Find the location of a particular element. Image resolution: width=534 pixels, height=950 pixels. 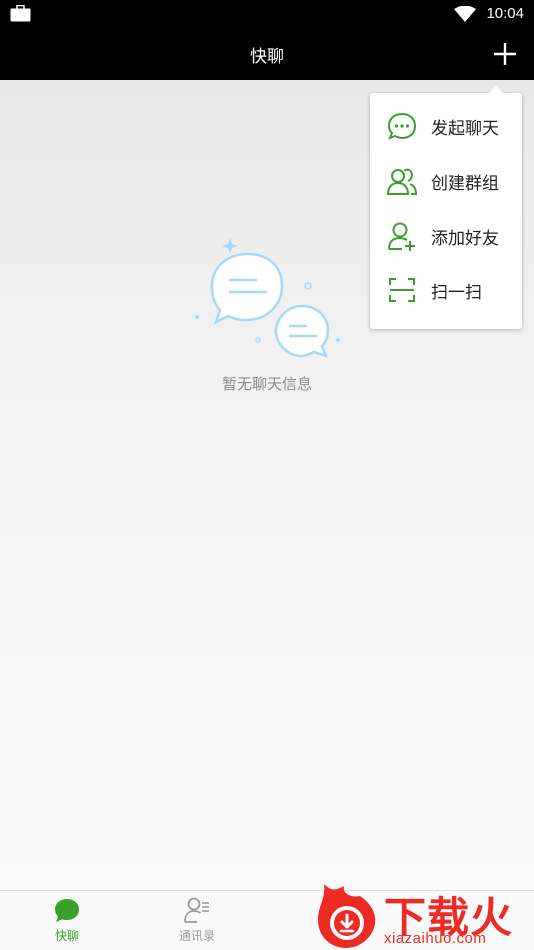

status-bar: 10:04 is located at coordinates (267, 14).